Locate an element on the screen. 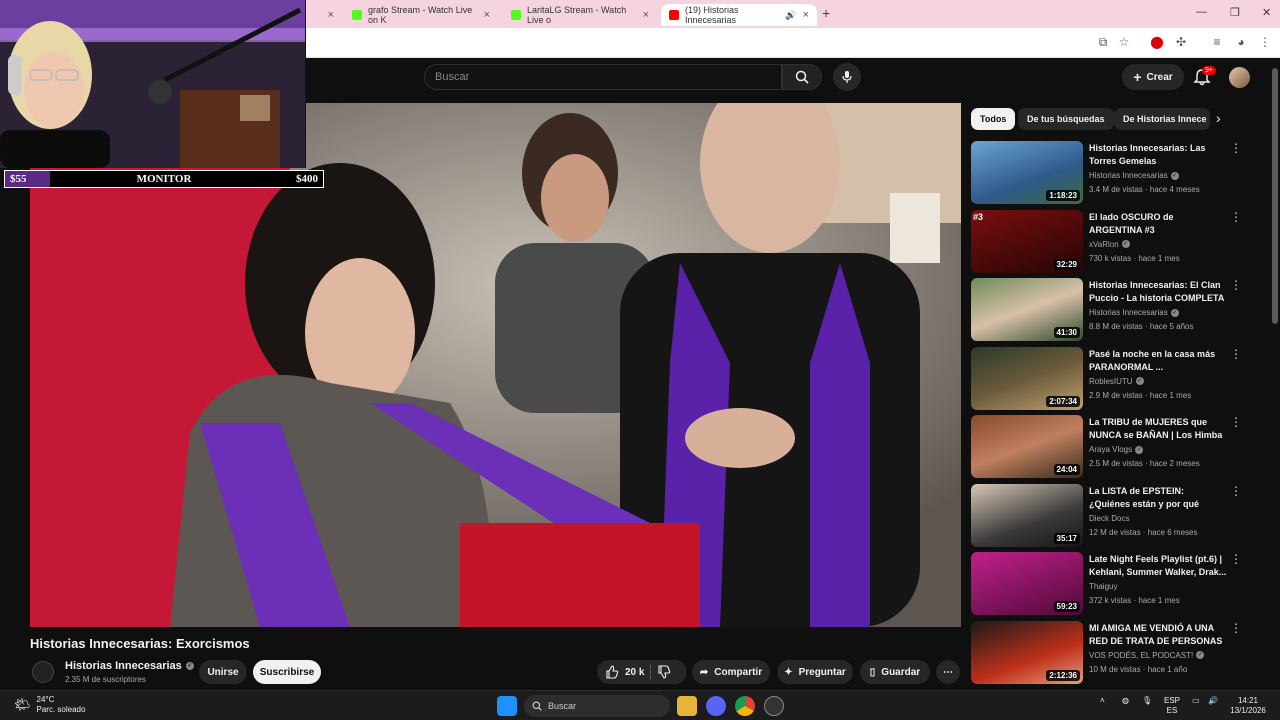  create-button: + Crear is located at coordinates (1153, 77).